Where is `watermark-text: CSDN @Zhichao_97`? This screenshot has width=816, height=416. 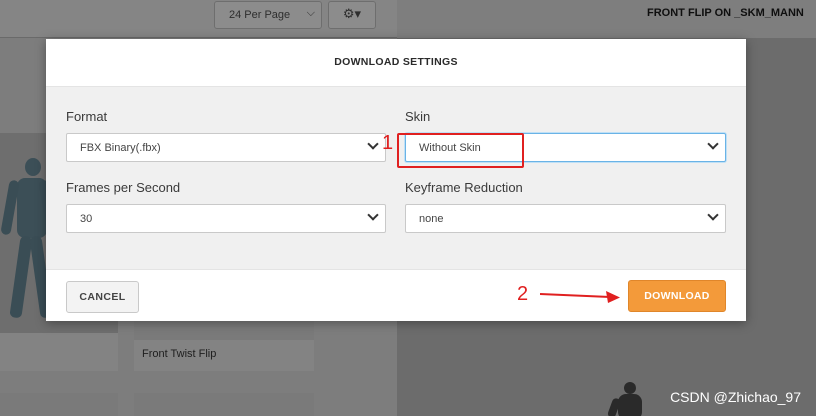 watermark-text: CSDN @Zhichao_97 is located at coordinates (735, 397).